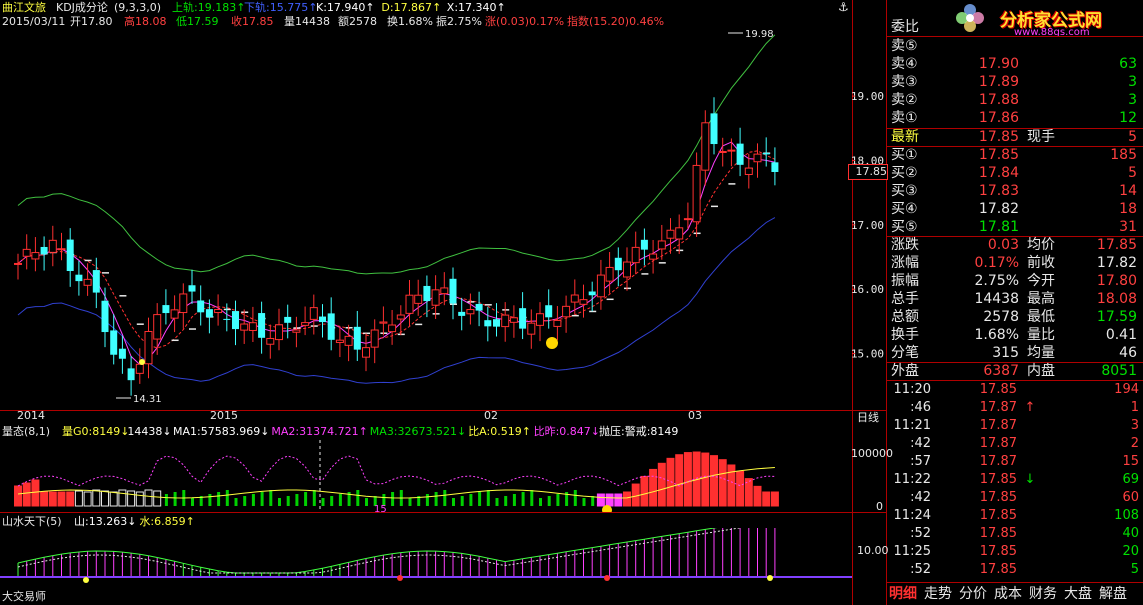  What do you see at coordinates (1003, 245) in the screenshot?
I see `stat-v: 0.03` at bounding box center [1003, 245].